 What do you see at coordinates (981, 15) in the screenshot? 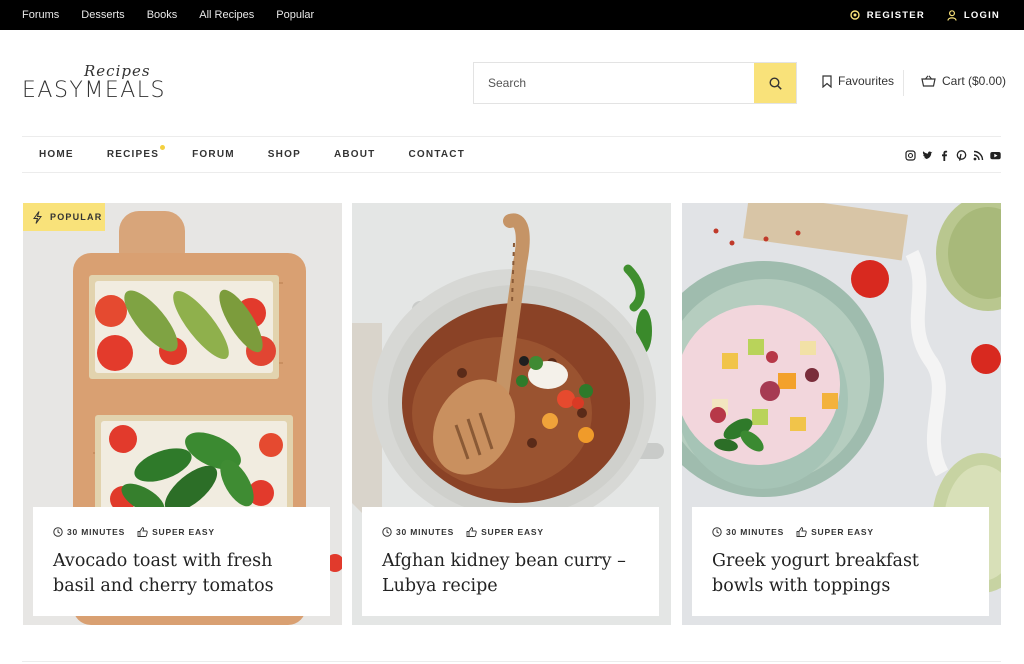
I see `login-label: LOGIN` at bounding box center [981, 15].